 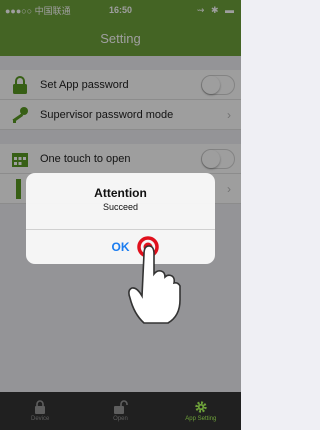 I want to click on tab-device: Device, so click(x=40, y=411).